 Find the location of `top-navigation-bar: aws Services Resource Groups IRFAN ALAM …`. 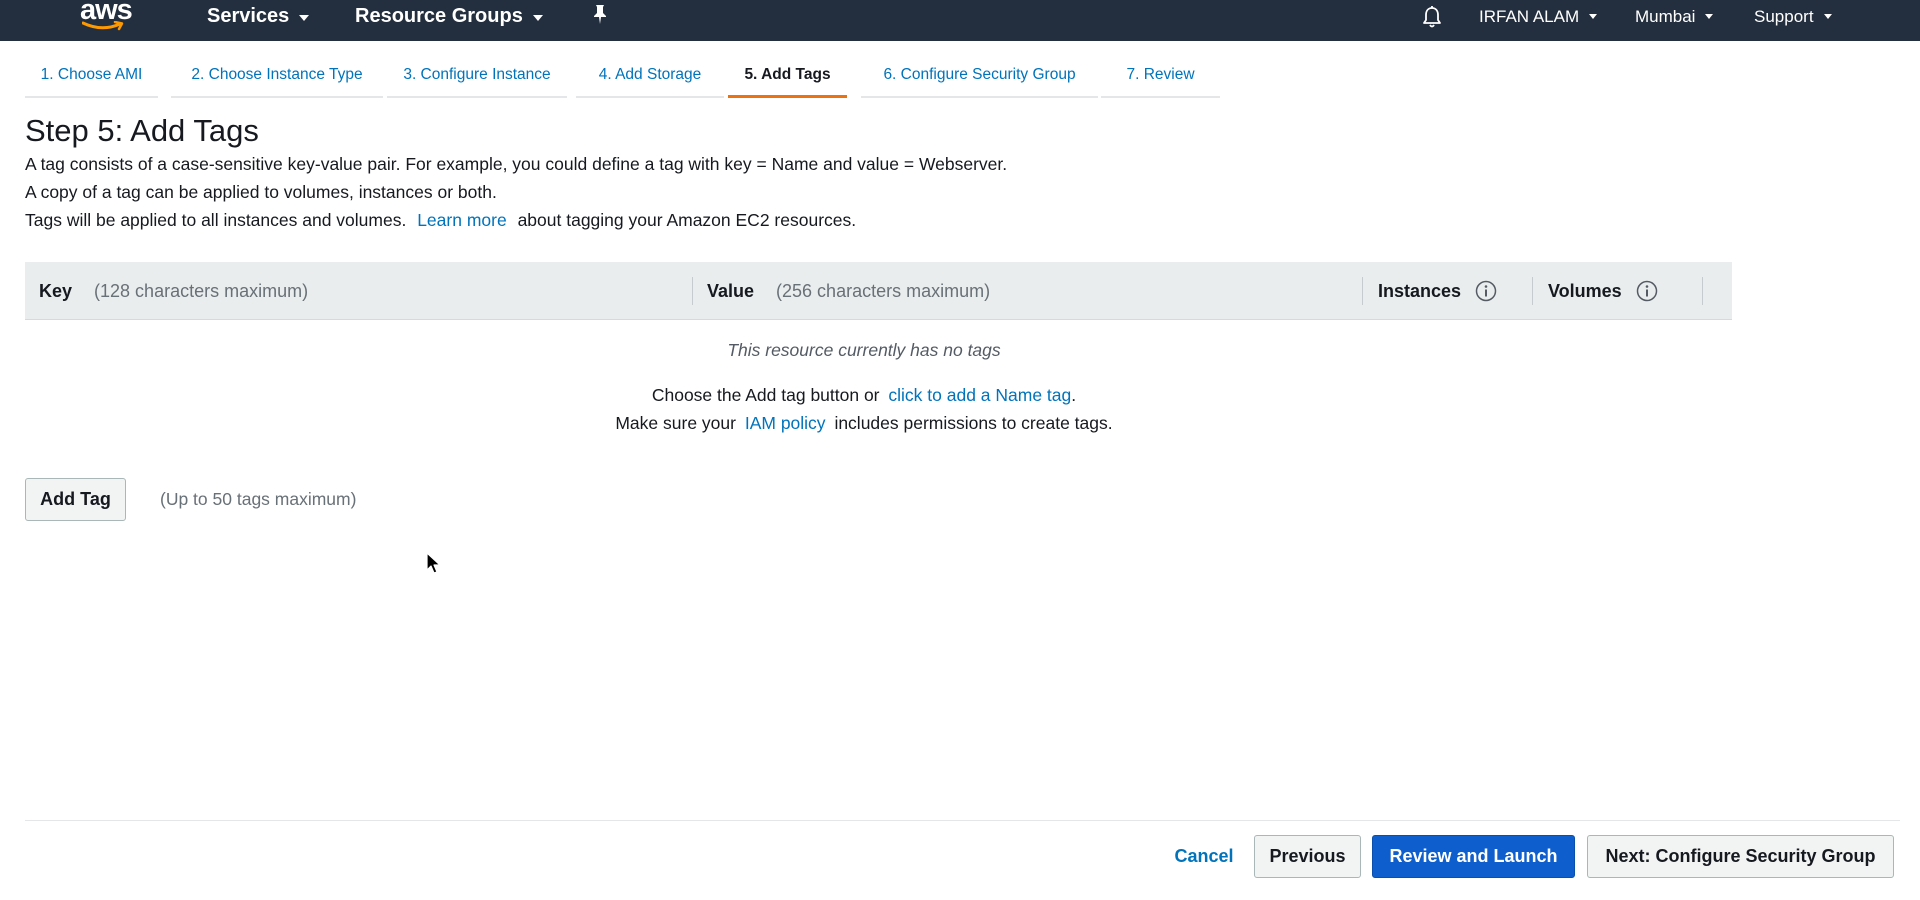

top-navigation-bar: aws Services Resource Groups IRFAN ALAM … is located at coordinates (960, 20).